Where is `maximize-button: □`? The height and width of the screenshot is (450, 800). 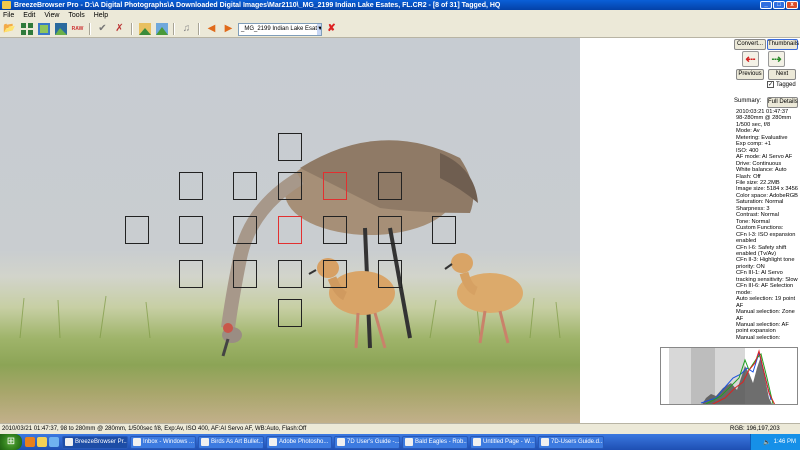
maximize-button: □ is located at coordinates (779, 5).